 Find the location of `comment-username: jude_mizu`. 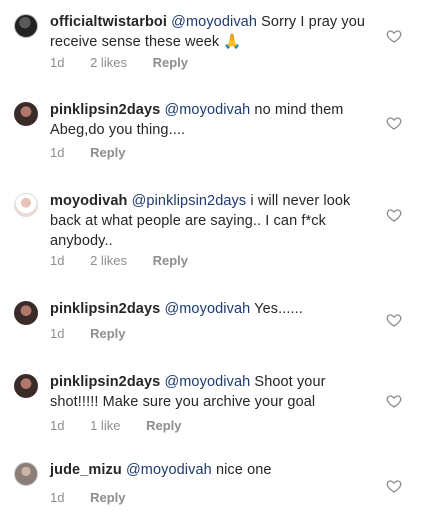

comment-username: jude_mizu is located at coordinates (86, 470).